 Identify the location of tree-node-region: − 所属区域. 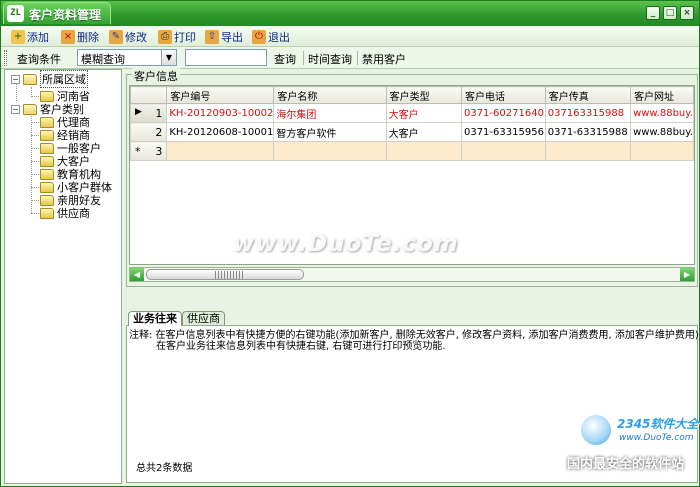
(49, 79).